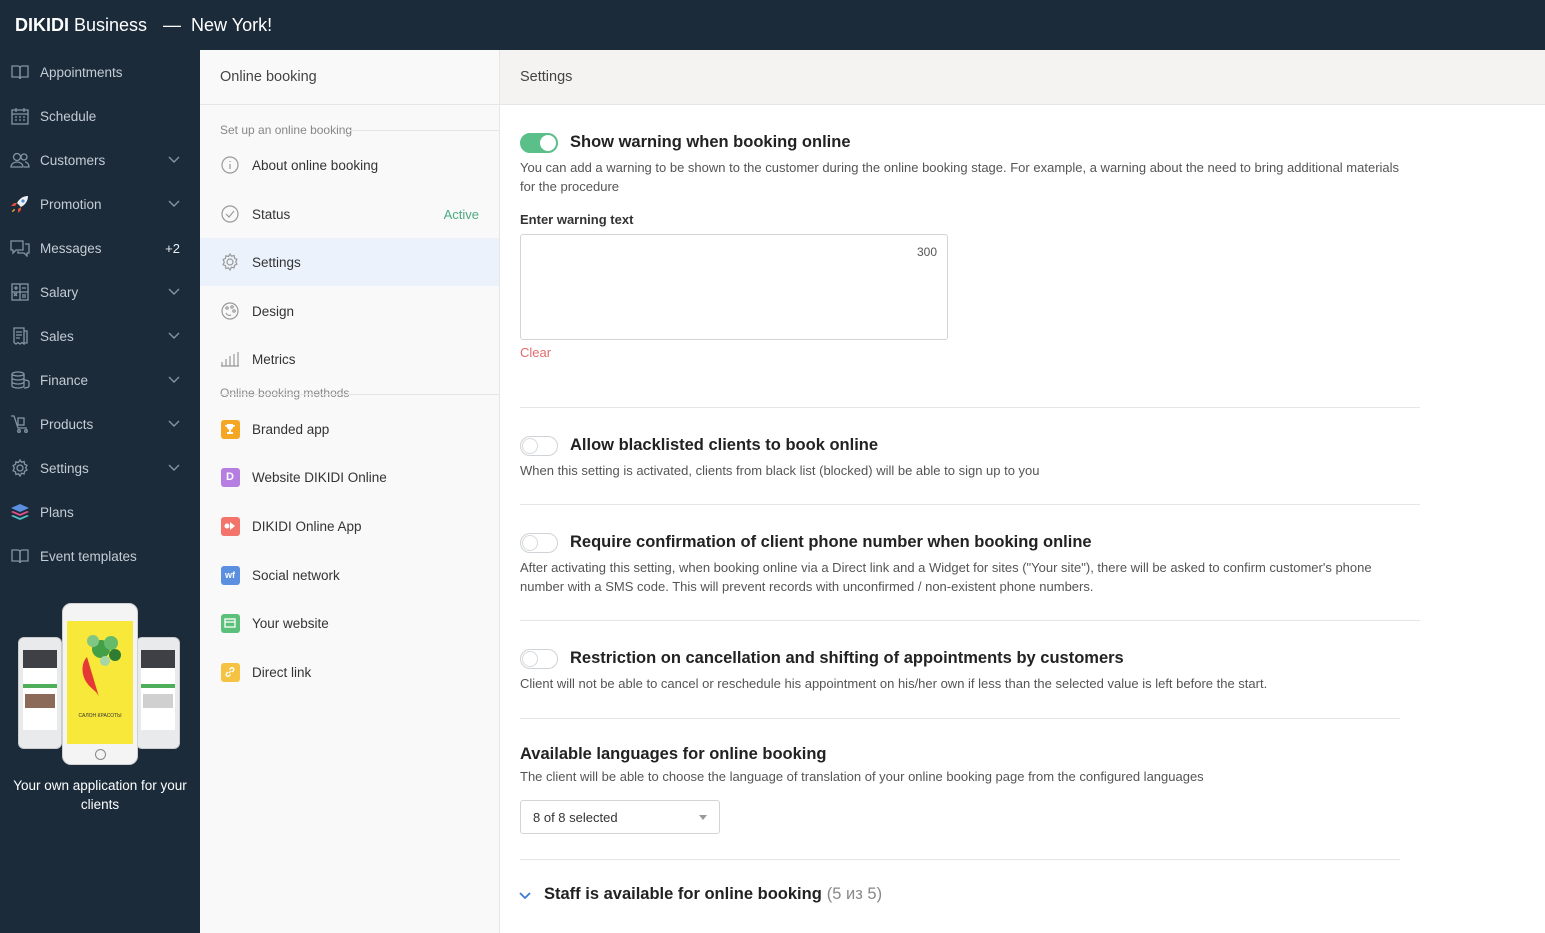 This screenshot has height=933, width=1545. I want to click on blacklist-section-title: Allow blacklisted clients to book online, so click(724, 445).